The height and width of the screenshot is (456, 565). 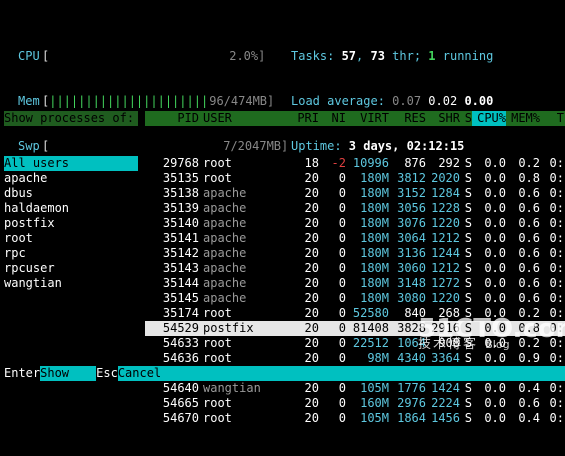 I want to click on col-pri: PRI, so click(x=295, y=118).